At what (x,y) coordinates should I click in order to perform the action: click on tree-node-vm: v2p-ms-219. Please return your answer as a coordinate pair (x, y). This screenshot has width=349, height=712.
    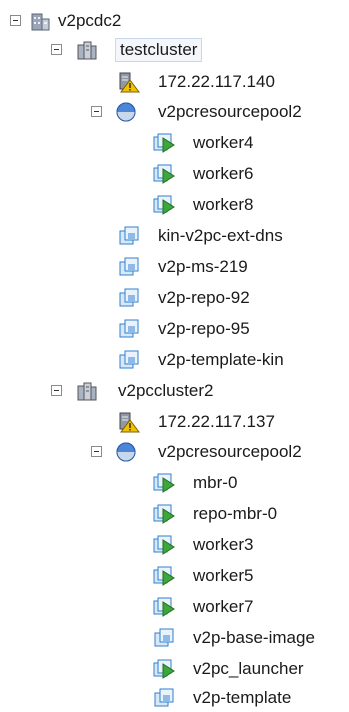
    Looking at the image, I should click on (174, 267).